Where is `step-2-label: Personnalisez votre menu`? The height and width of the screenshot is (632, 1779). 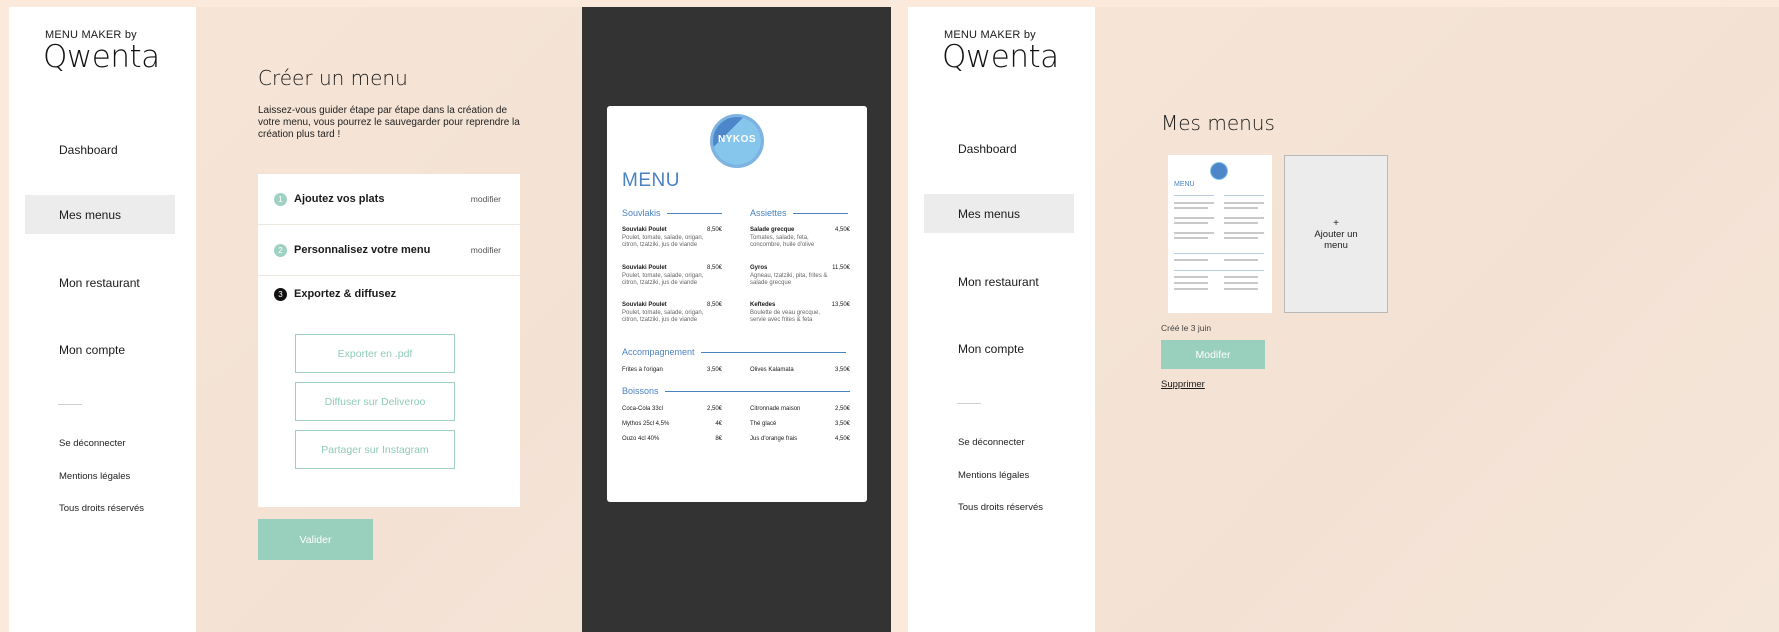 step-2-label: Personnalisez votre menu is located at coordinates (362, 250).